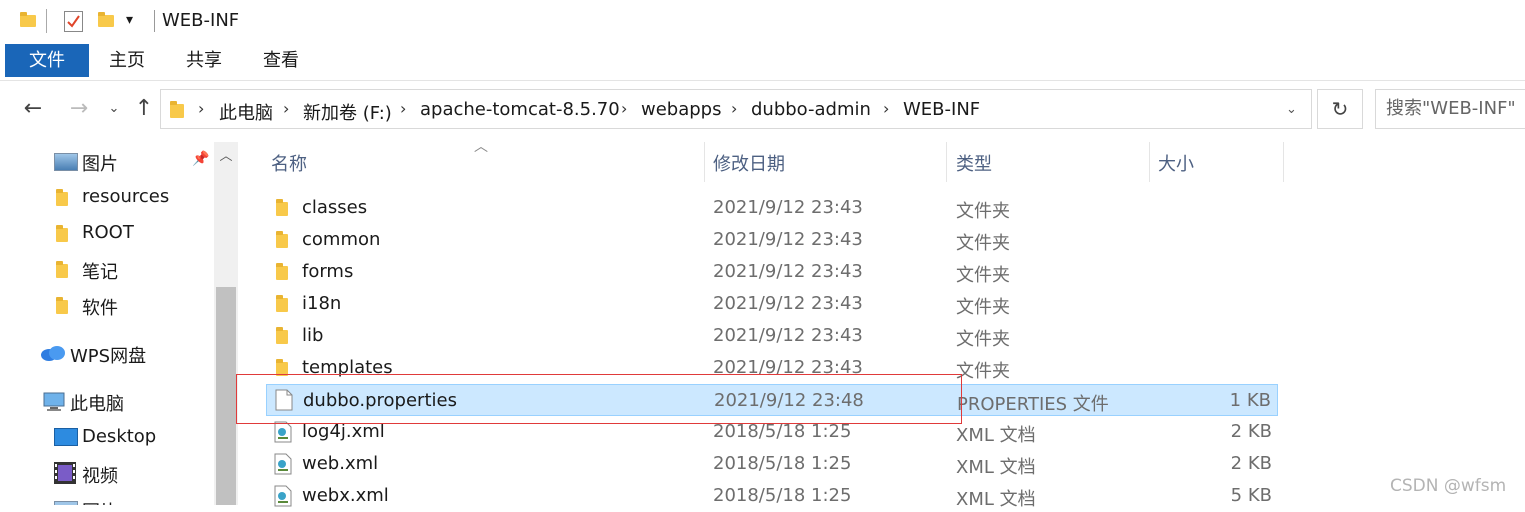 This screenshot has height=512, width=1525. I want to click on scroll-thumb, so click(226, 396).